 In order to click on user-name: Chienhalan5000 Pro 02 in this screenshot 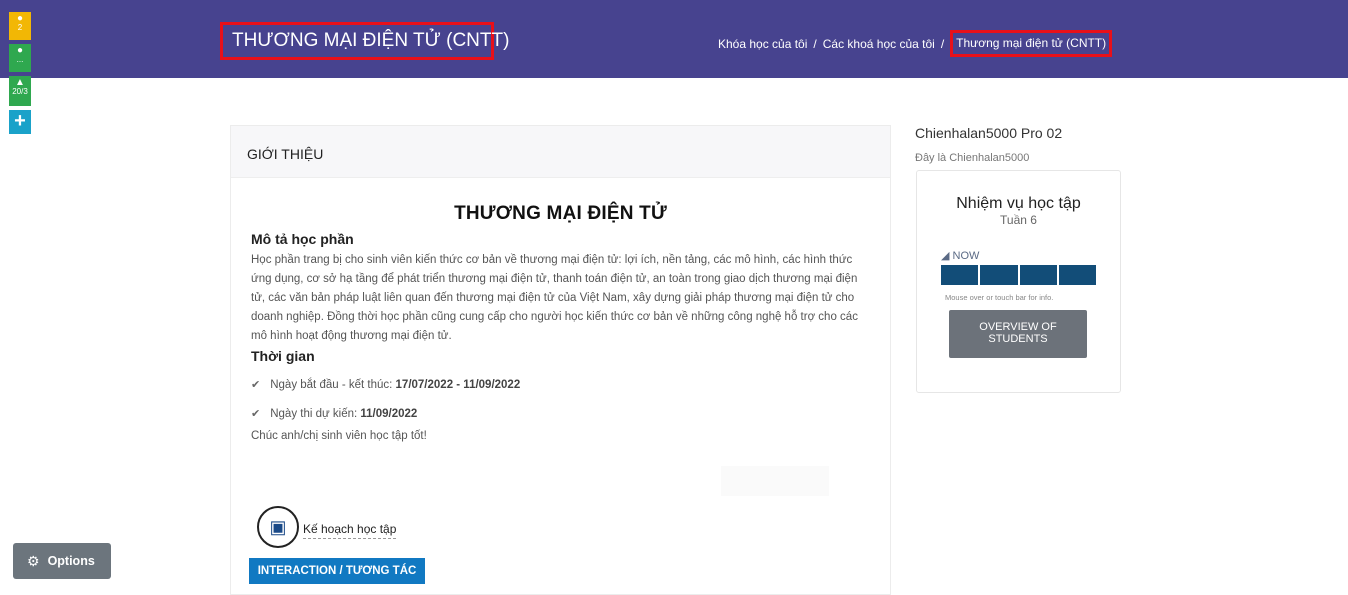, I will do `click(989, 133)`.